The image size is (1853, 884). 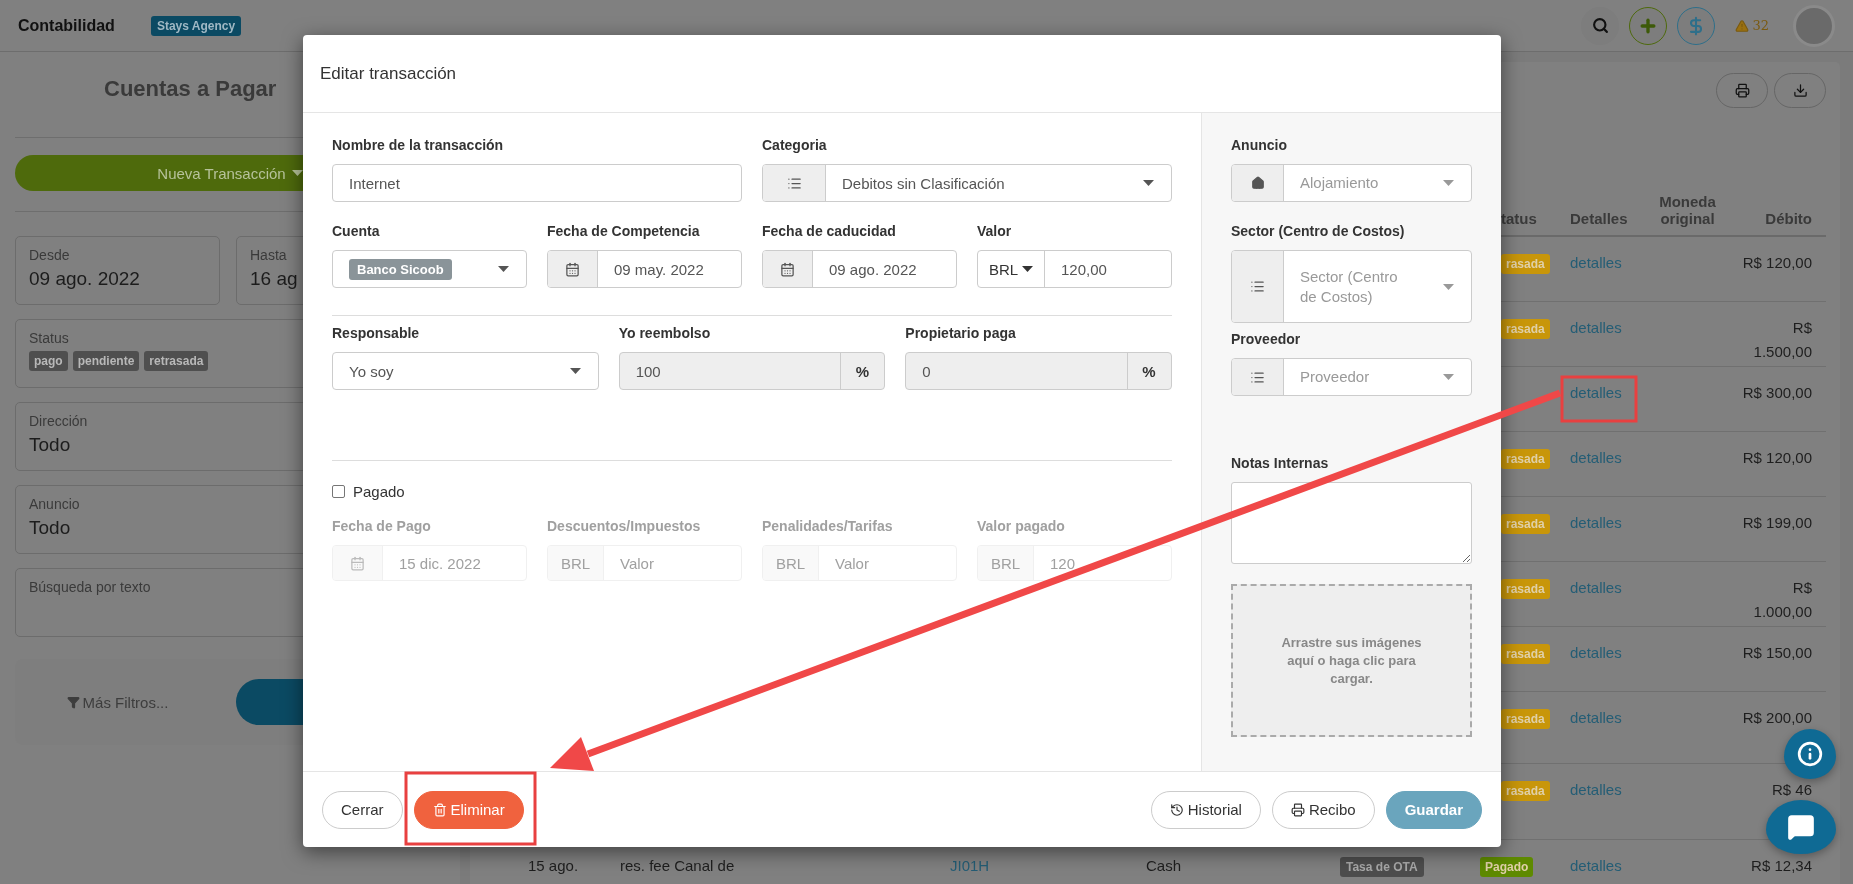 I want to click on filter-label: Hasta, so click(x=268, y=255).